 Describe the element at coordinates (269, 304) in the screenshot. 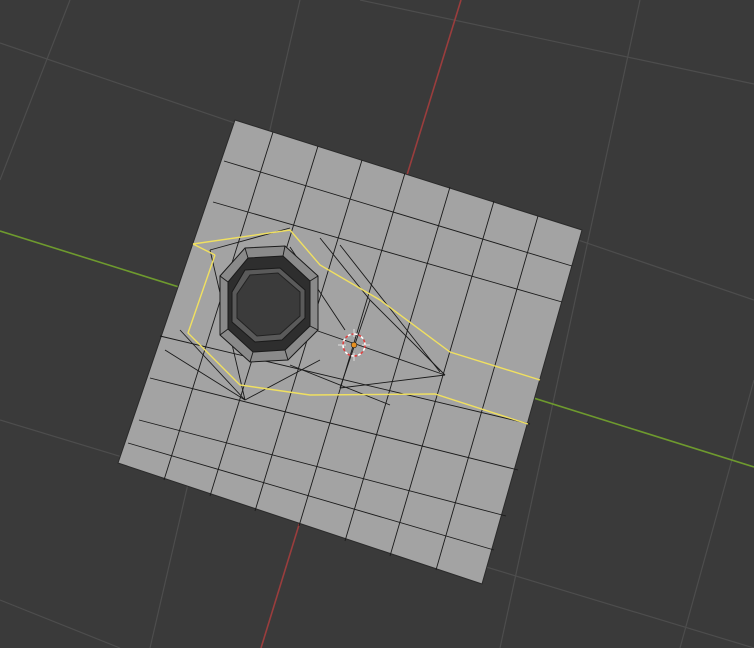

I see `hole` at that location.